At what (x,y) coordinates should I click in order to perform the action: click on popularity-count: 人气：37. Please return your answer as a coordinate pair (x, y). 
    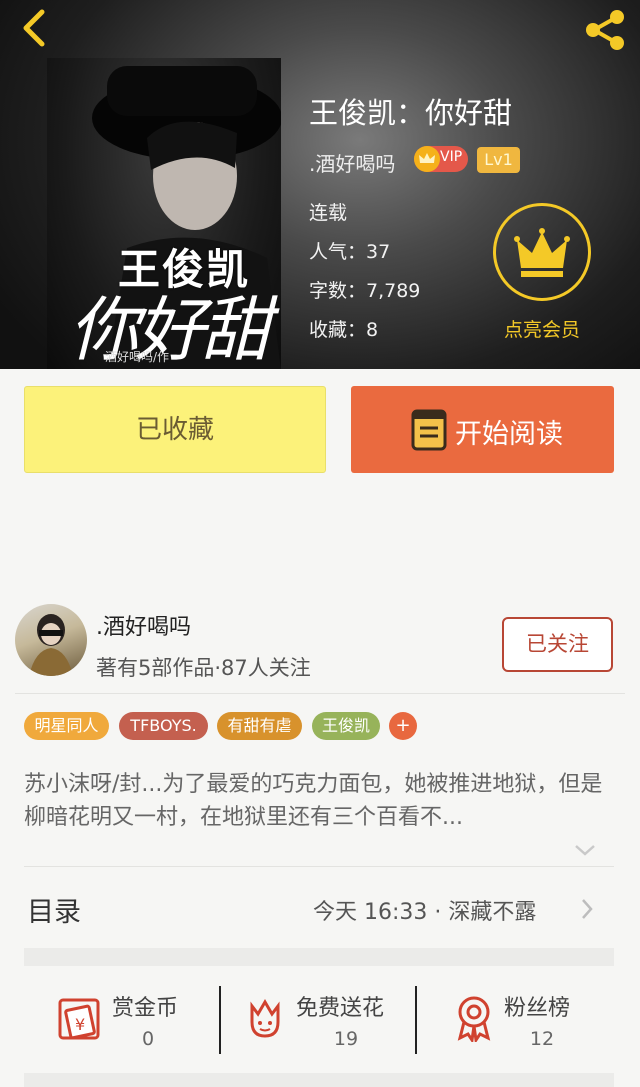
    Looking at the image, I should click on (350, 252).